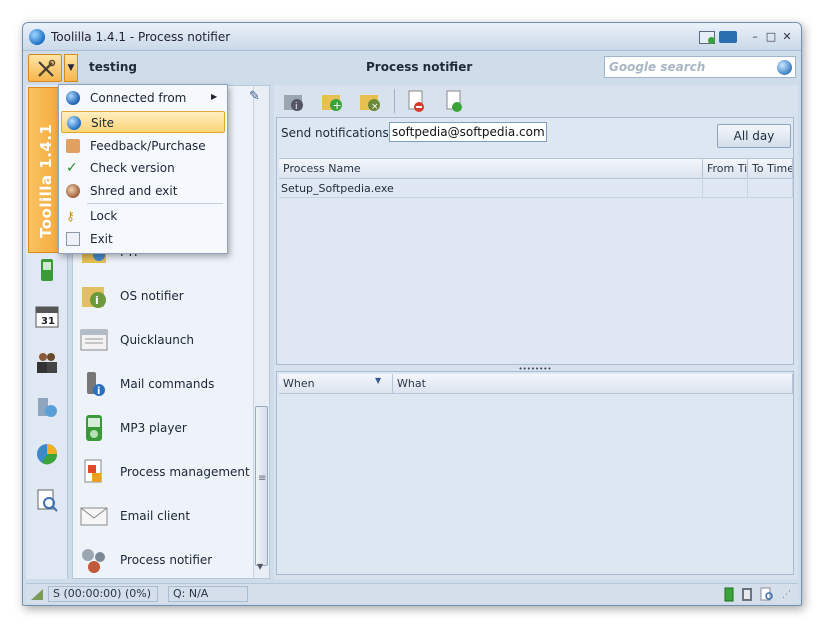 The height and width of the screenshot is (636, 832). I want to click on menu-item-shred-exit: Shred and exit, so click(143, 191).